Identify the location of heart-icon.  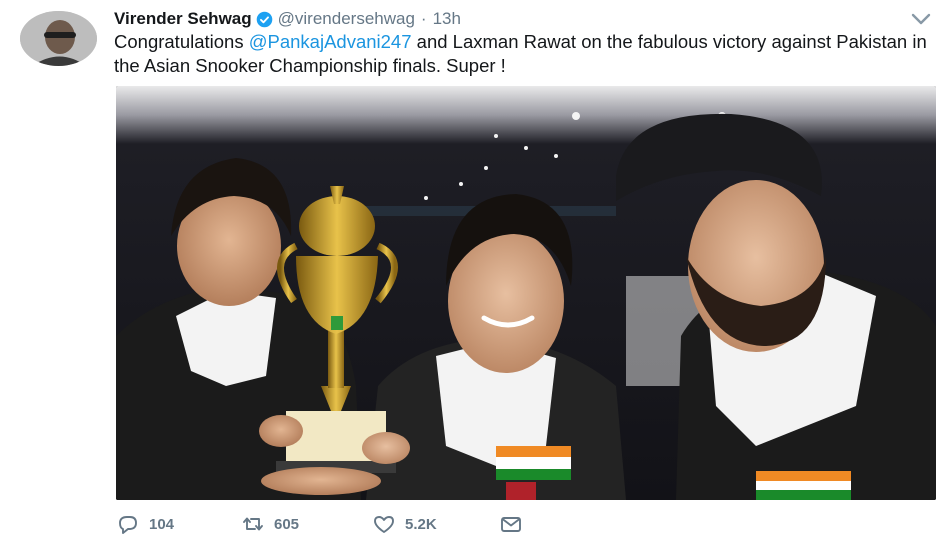
(384, 524).